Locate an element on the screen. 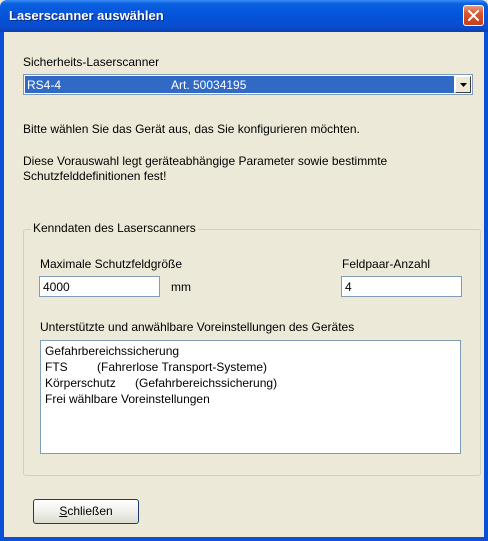 The image size is (488, 541). window-frame-left is located at coordinates (2, 286).